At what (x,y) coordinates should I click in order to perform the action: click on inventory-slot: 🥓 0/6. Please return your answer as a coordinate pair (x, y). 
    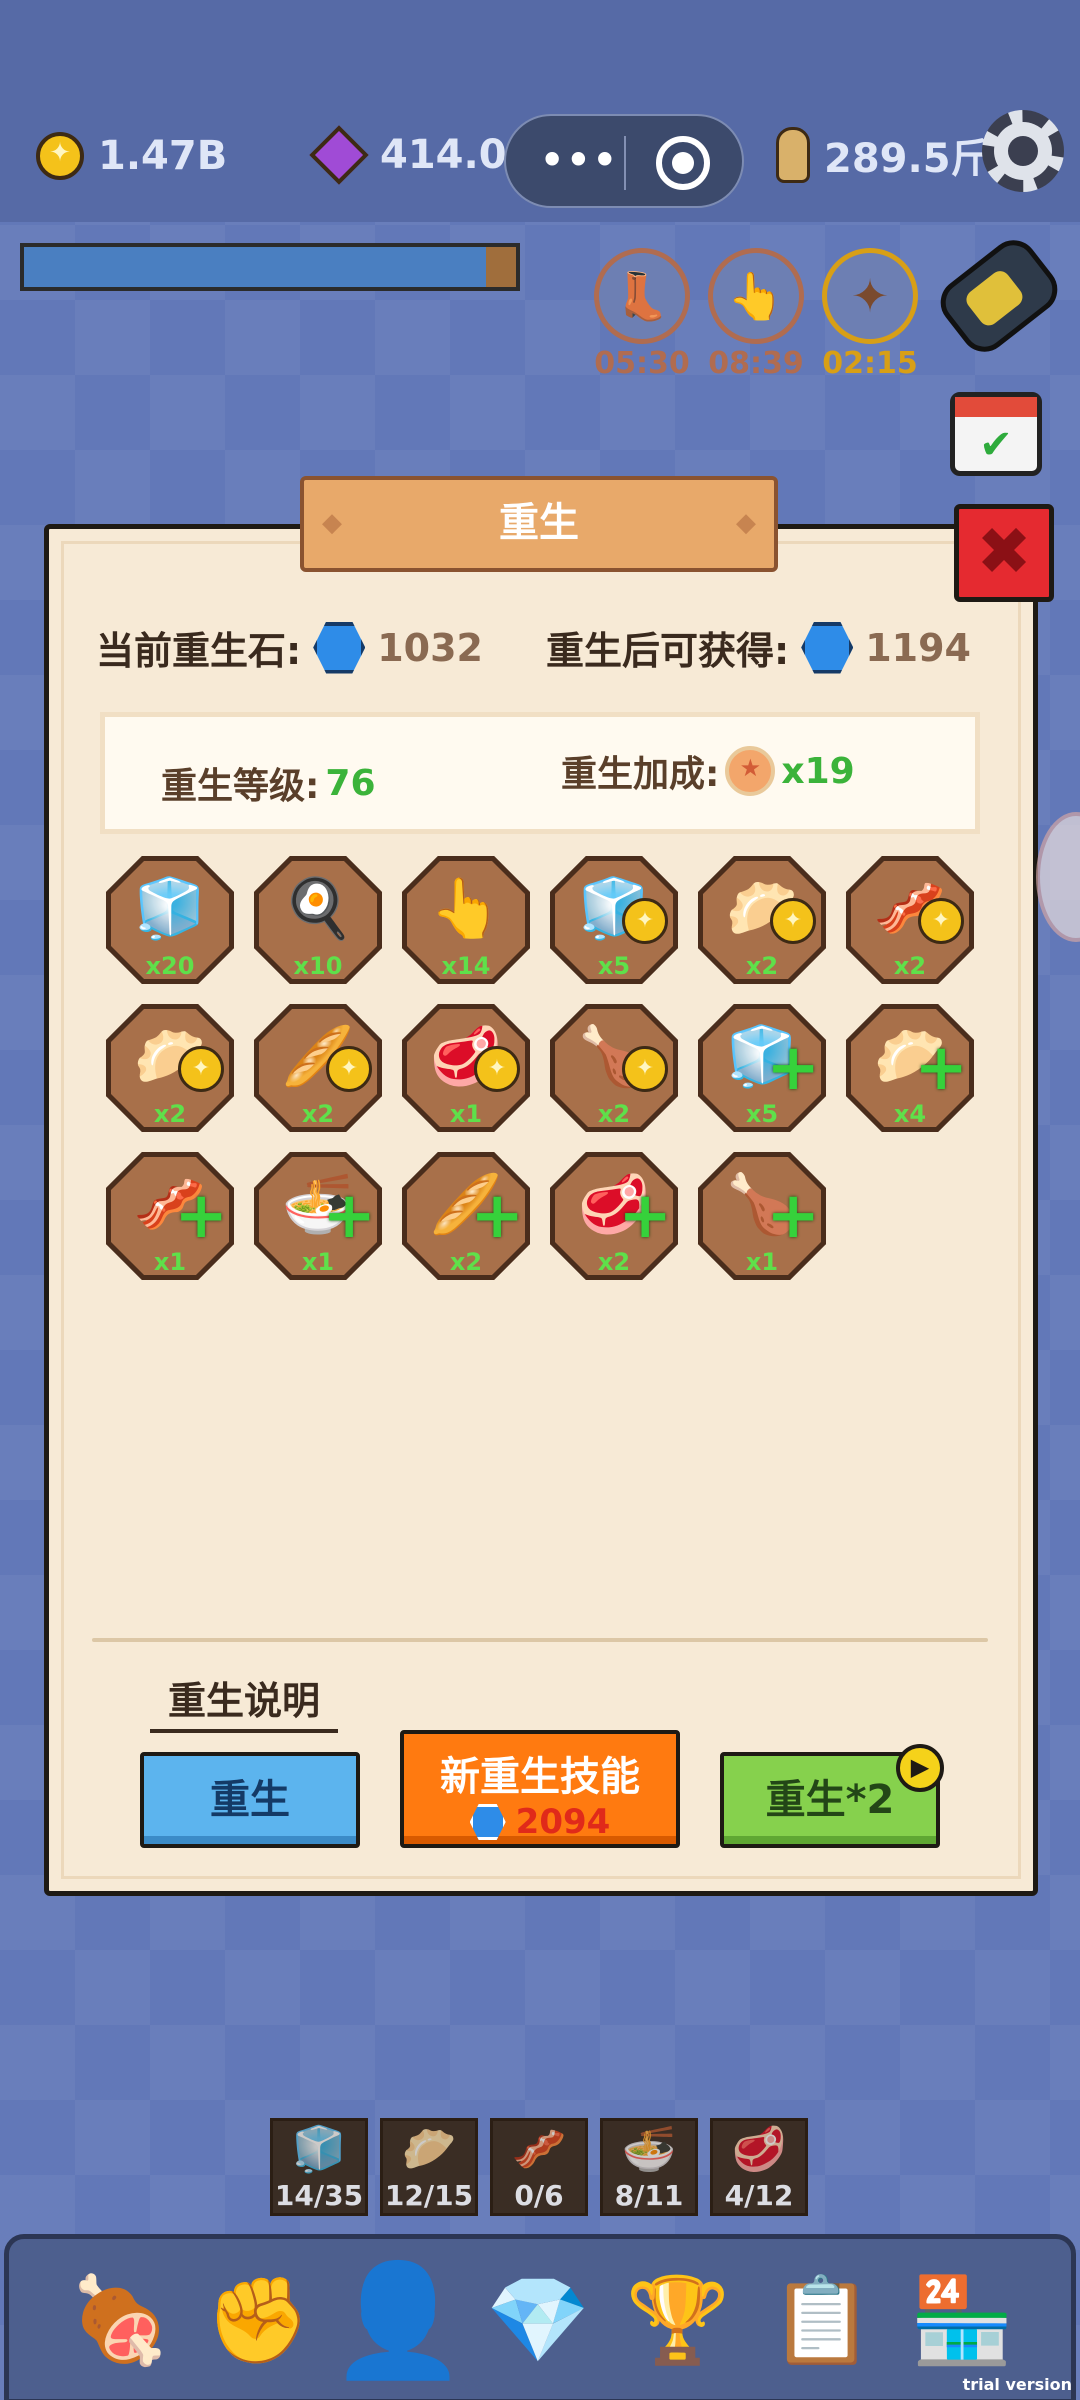
    Looking at the image, I should click on (539, 2167).